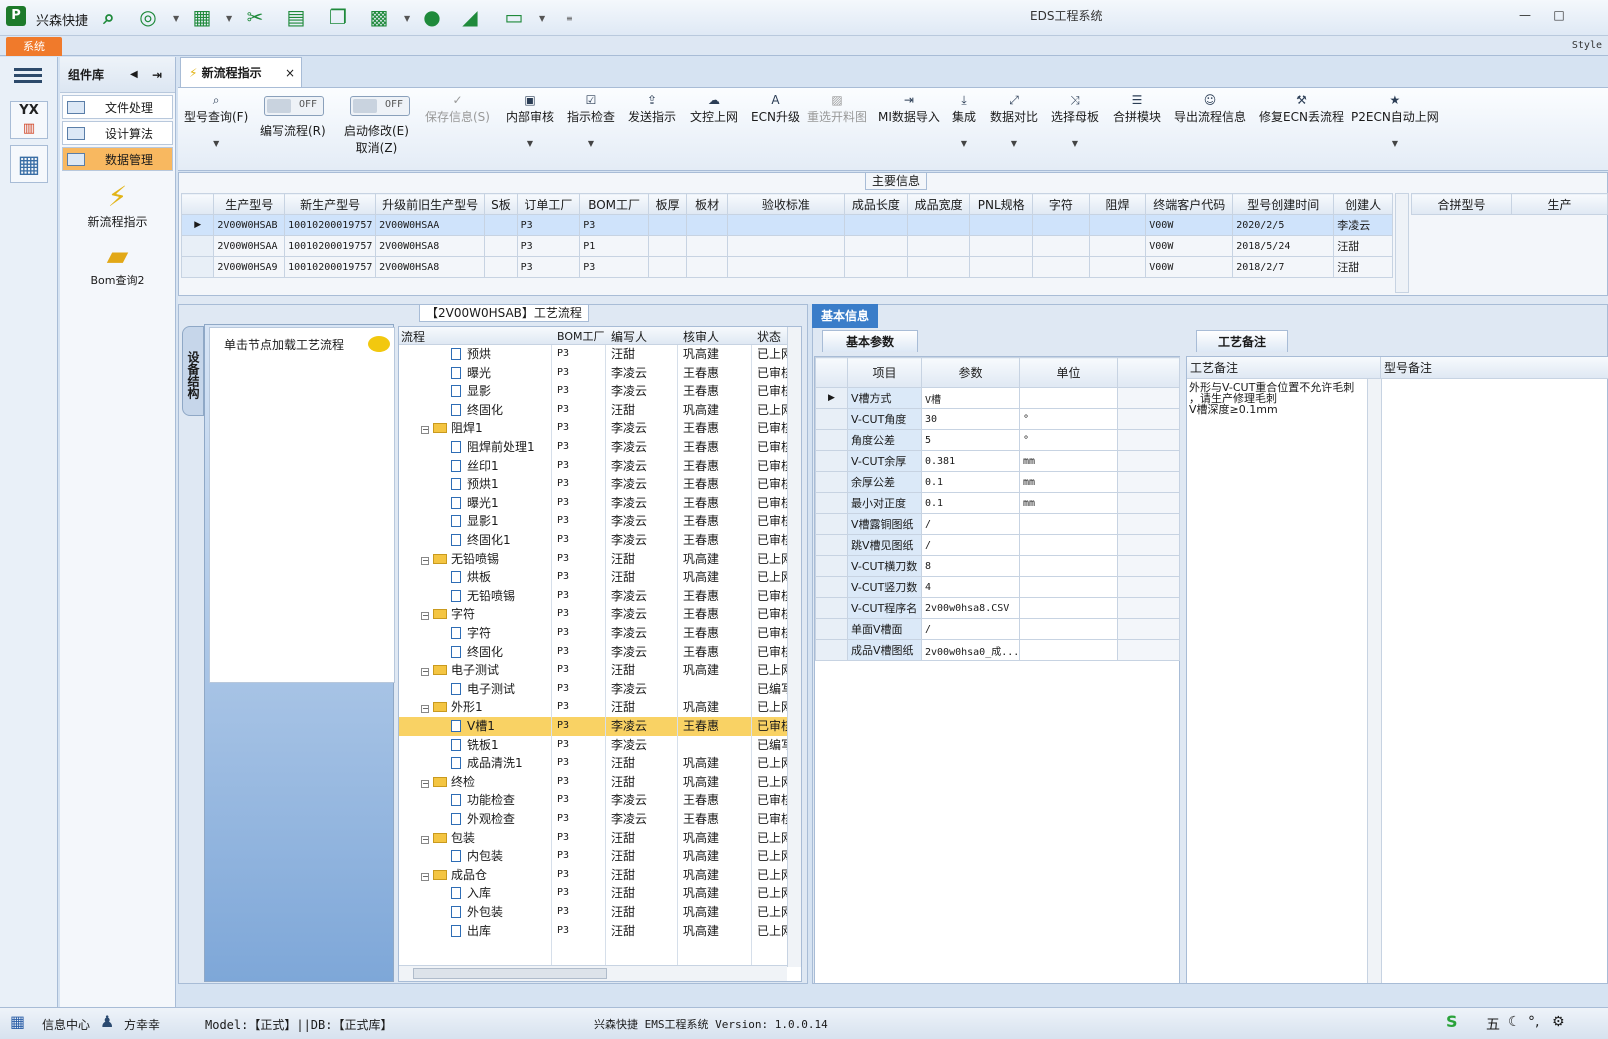  I want to click on tree-row: 显影1 P3 李凌云 王春惠 已审核, so click(596, 521).